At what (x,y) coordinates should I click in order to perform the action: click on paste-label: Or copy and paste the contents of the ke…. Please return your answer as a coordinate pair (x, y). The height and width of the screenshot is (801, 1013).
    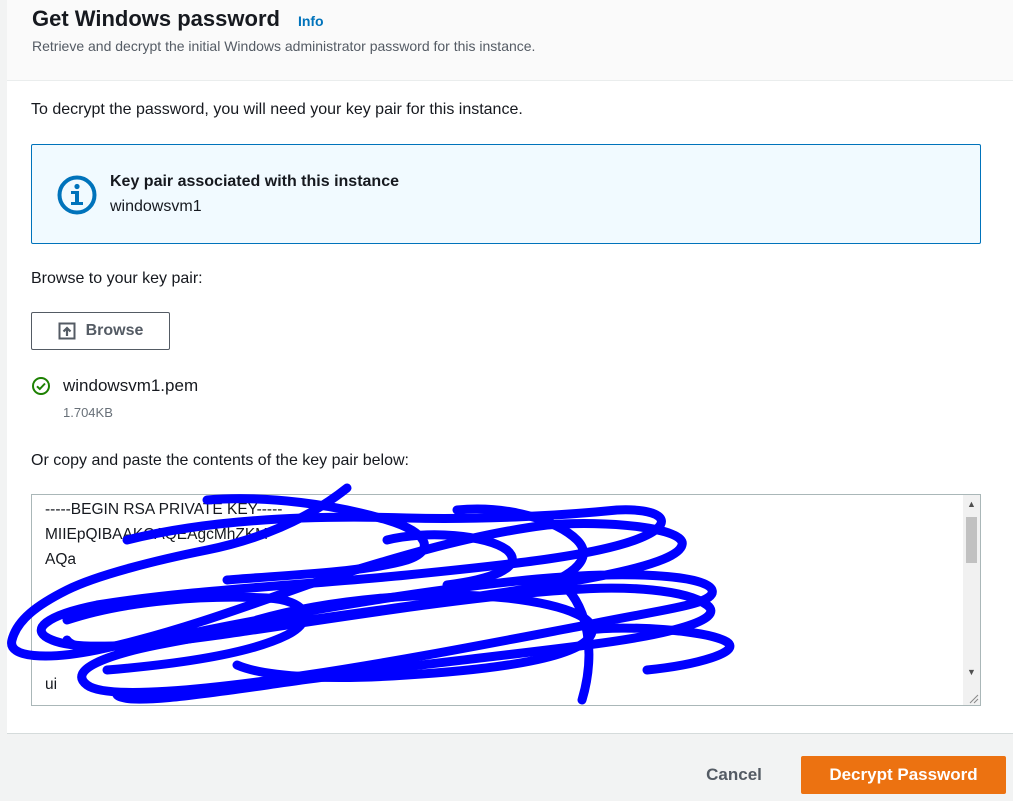
    Looking at the image, I should click on (220, 460).